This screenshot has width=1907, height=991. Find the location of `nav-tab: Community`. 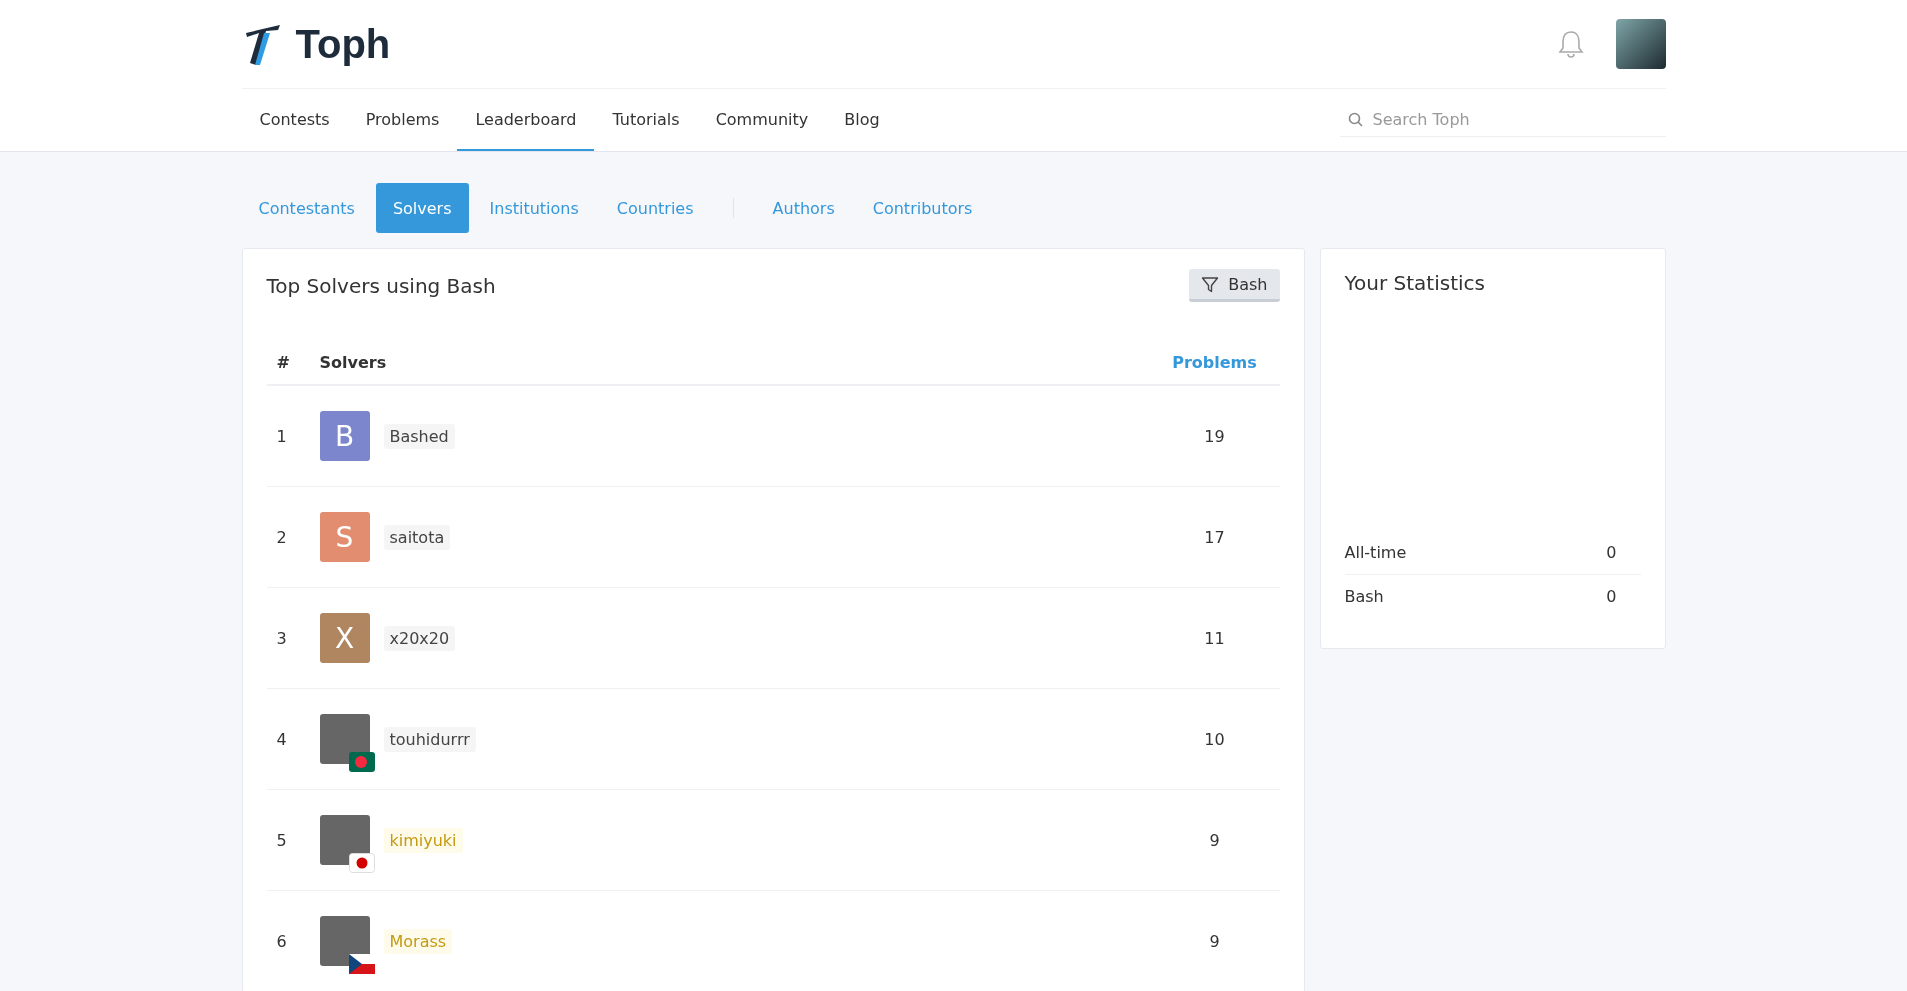

nav-tab: Community is located at coordinates (762, 120).